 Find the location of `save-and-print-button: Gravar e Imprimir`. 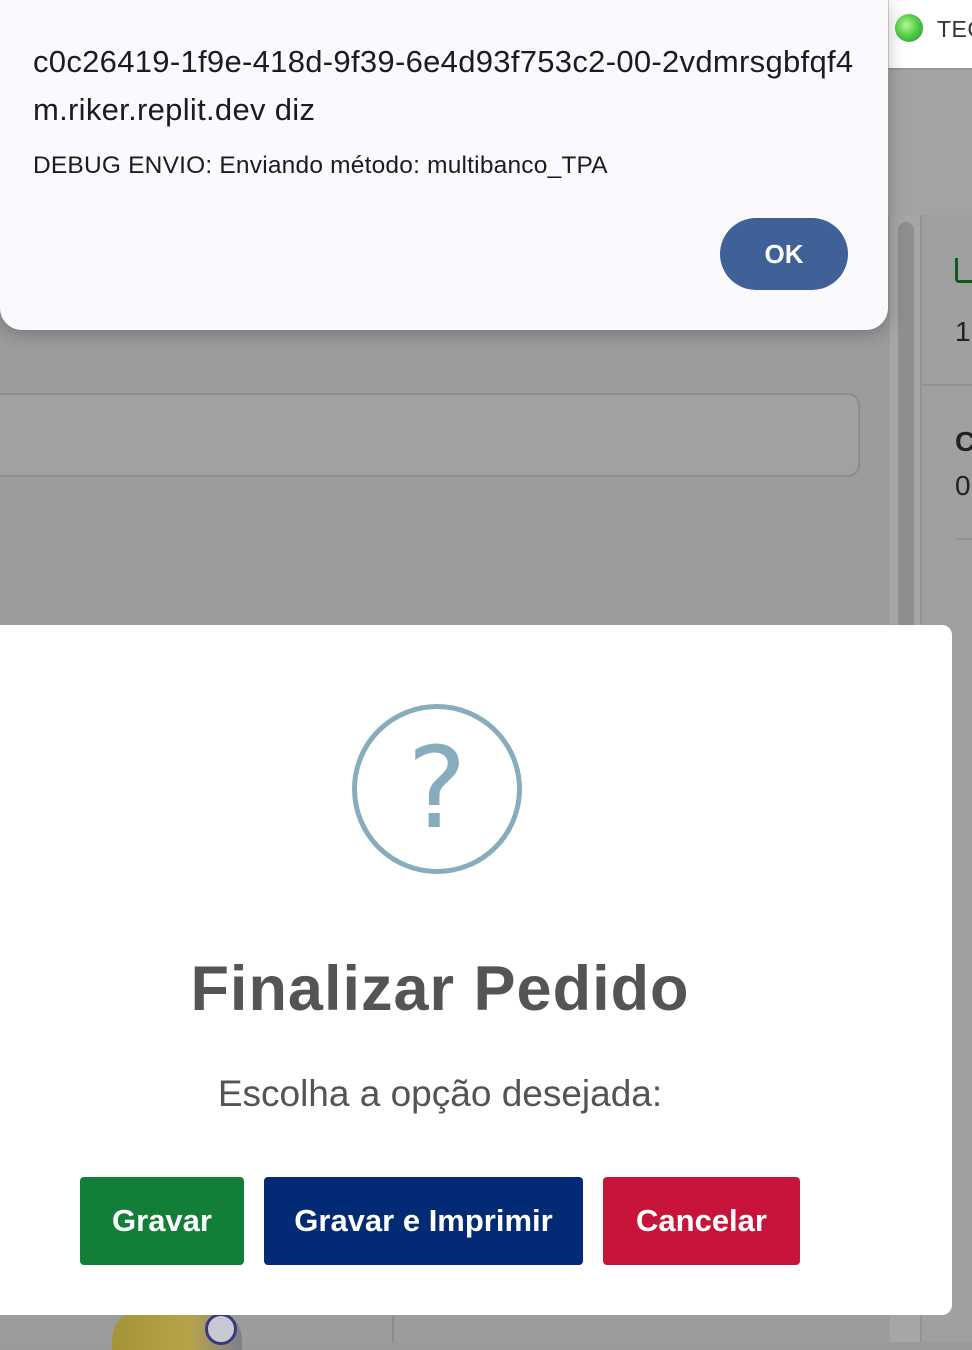

save-and-print-button: Gravar e Imprimir is located at coordinates (423, 1221).